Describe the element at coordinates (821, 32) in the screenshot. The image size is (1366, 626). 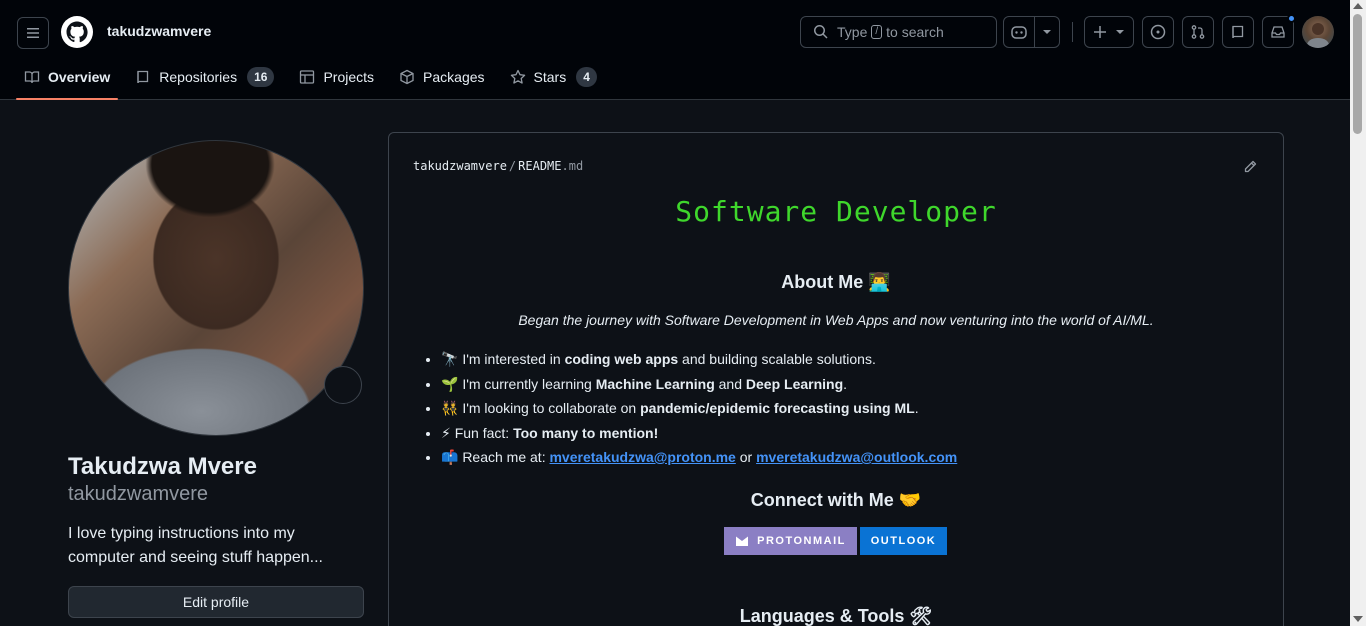
I see `search-icon` at that location.